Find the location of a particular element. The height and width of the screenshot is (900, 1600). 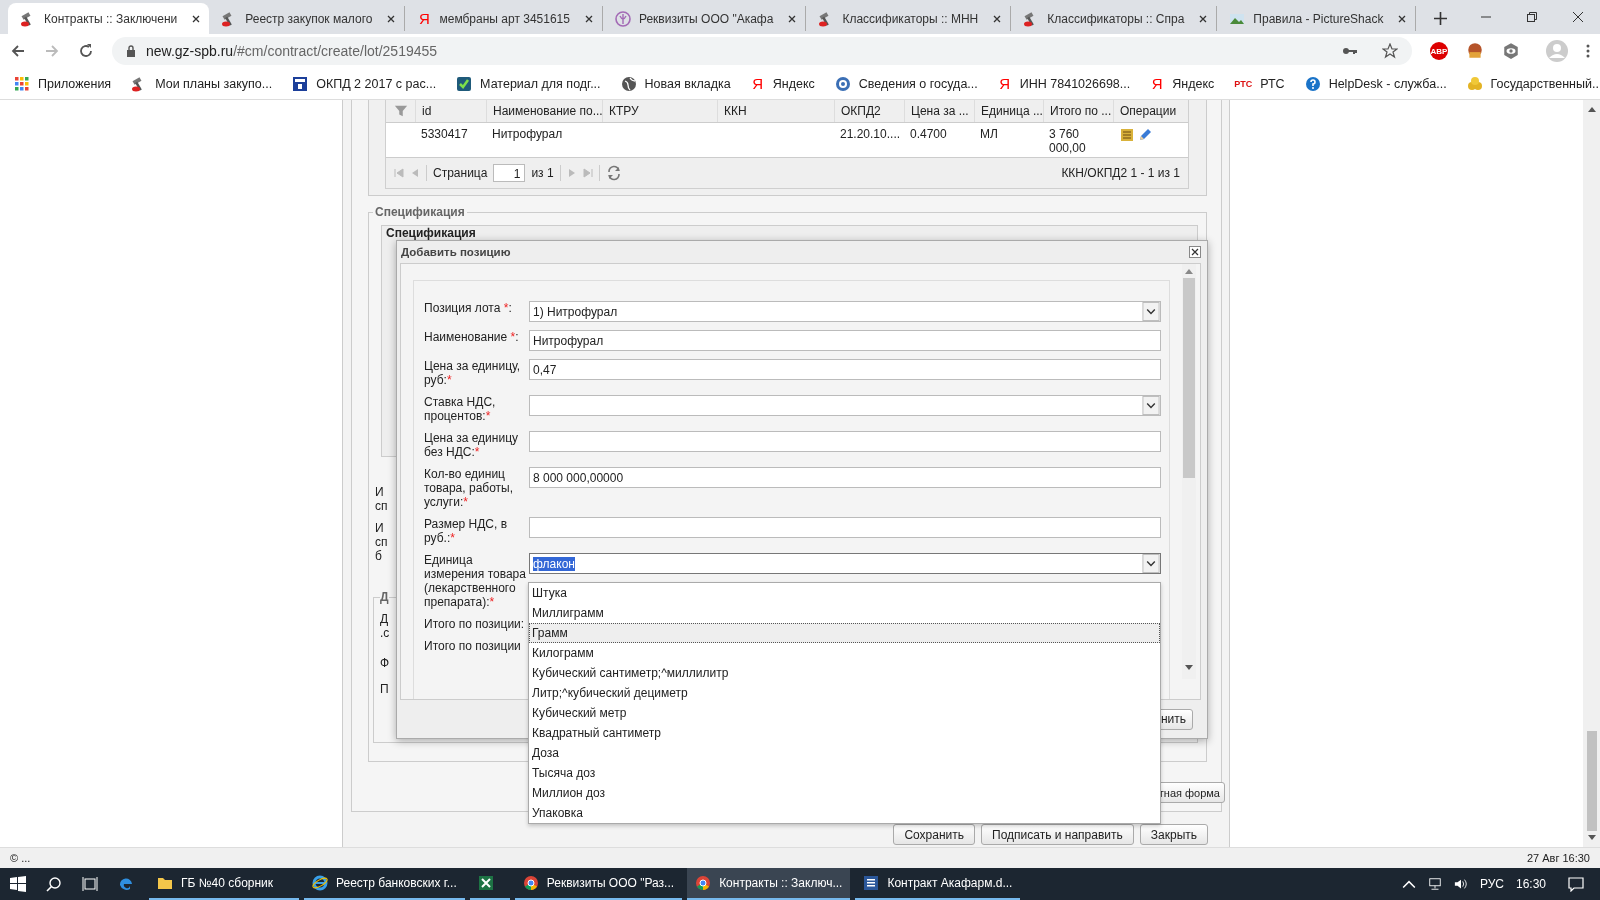

browser-tab: Классификаторы :: Спра is located at coordinates (1114, 18).